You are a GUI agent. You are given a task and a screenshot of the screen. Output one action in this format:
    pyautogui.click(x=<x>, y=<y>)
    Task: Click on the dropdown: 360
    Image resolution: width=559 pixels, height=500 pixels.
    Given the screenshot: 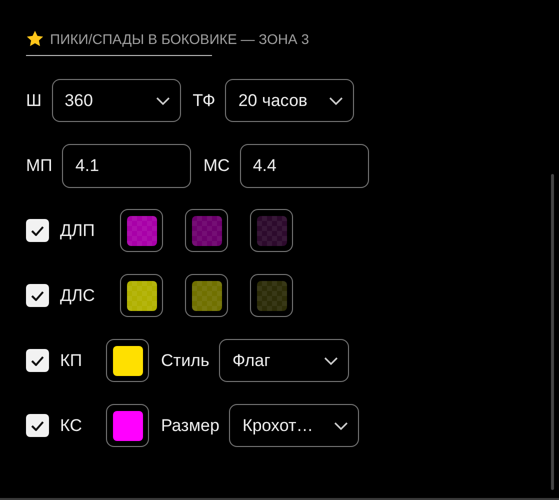 What is the action you would take?
    pyautogui.click(x=116, y=100)
    